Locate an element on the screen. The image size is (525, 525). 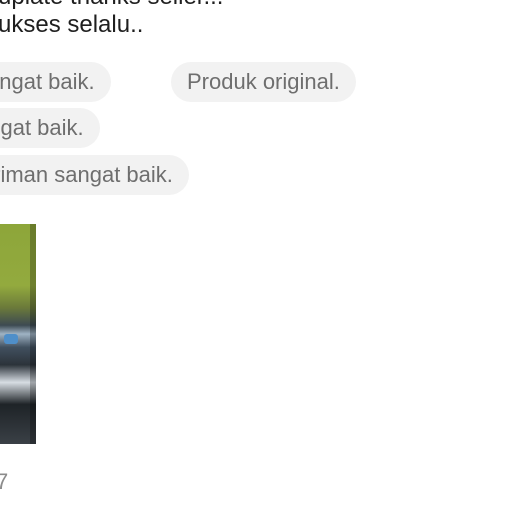
review-tag: sangat baik. is located at coordinates (55, 82).